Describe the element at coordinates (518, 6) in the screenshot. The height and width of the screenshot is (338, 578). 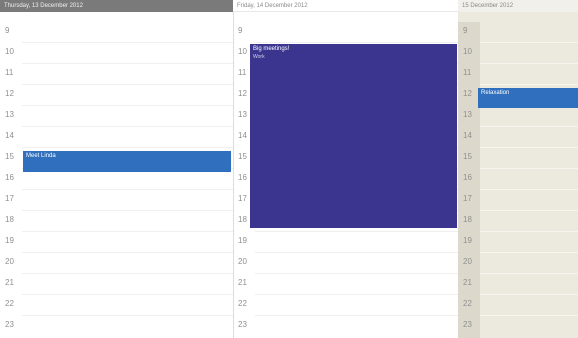
I see `day-header: 15 December 2012` at that location.